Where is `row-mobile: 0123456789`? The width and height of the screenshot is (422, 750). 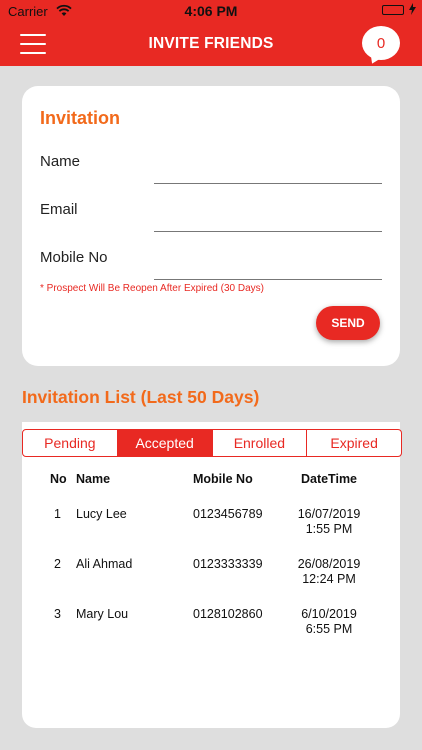
row-mobile: 0123456789 is located at coordinates (228, 514).